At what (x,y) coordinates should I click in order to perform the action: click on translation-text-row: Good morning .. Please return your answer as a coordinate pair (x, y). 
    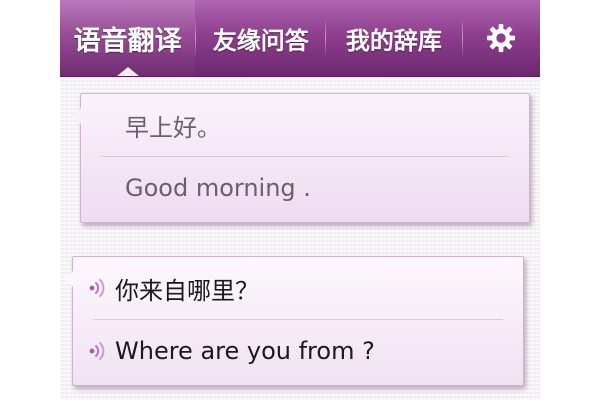
    Looking at the image, I should click on (305, 188).